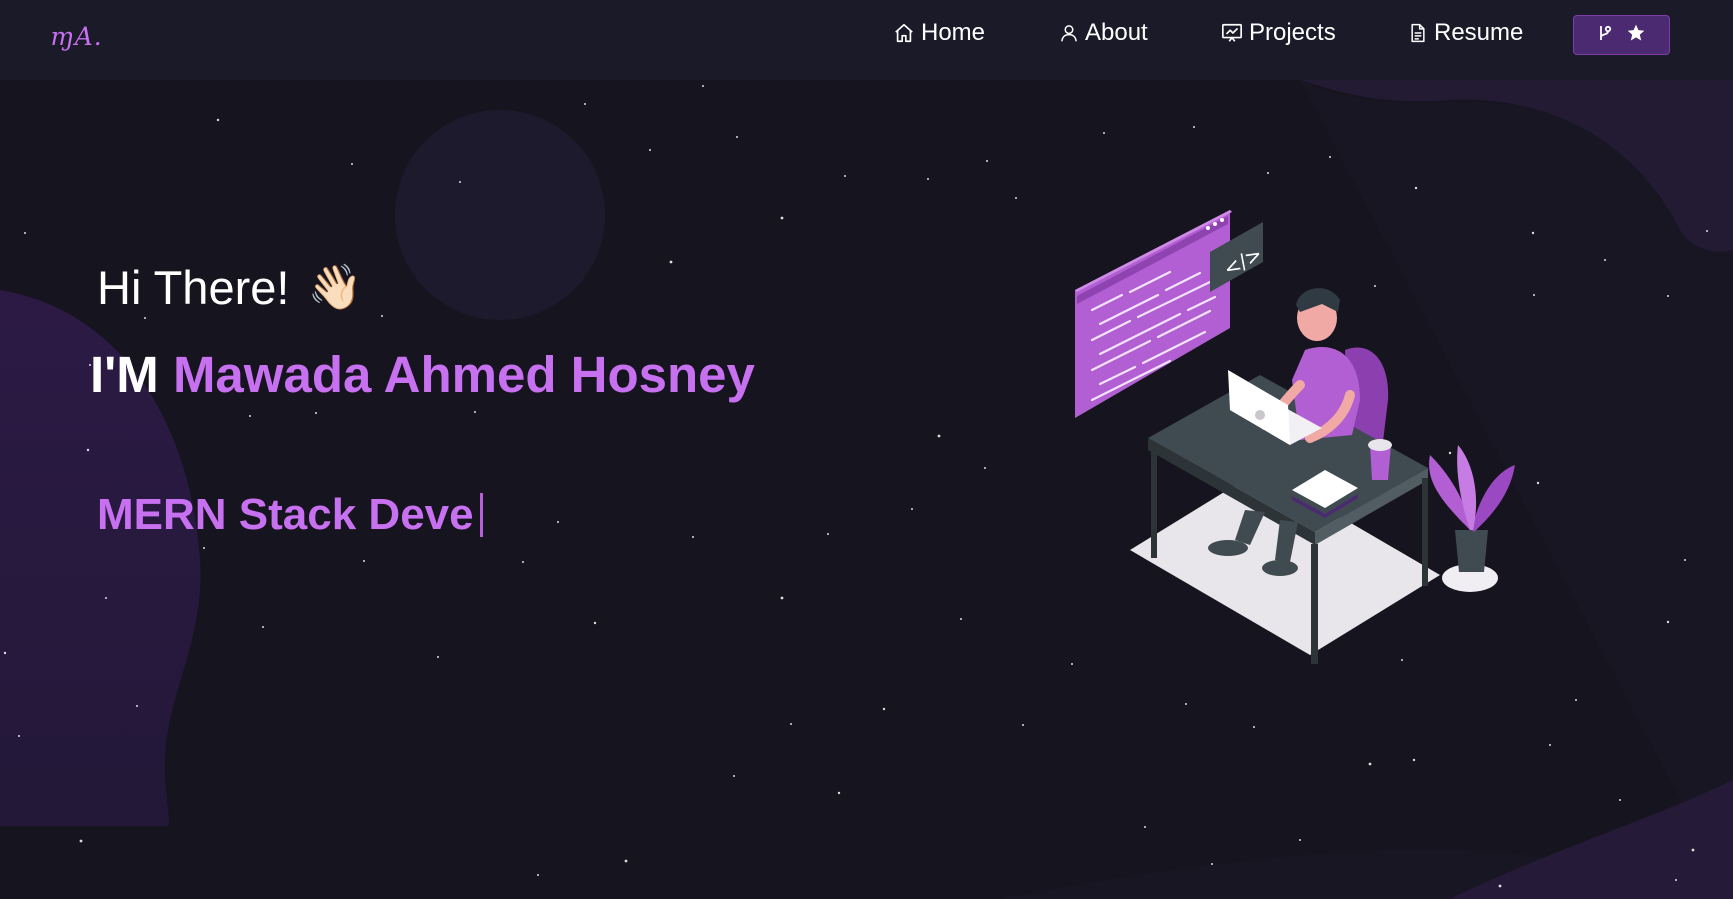 Image resolution: width=1733 pixels, height=899 pixels. Describe the element at coordinates (904, 33) in the screenshot. I see `home-icon` at that location.